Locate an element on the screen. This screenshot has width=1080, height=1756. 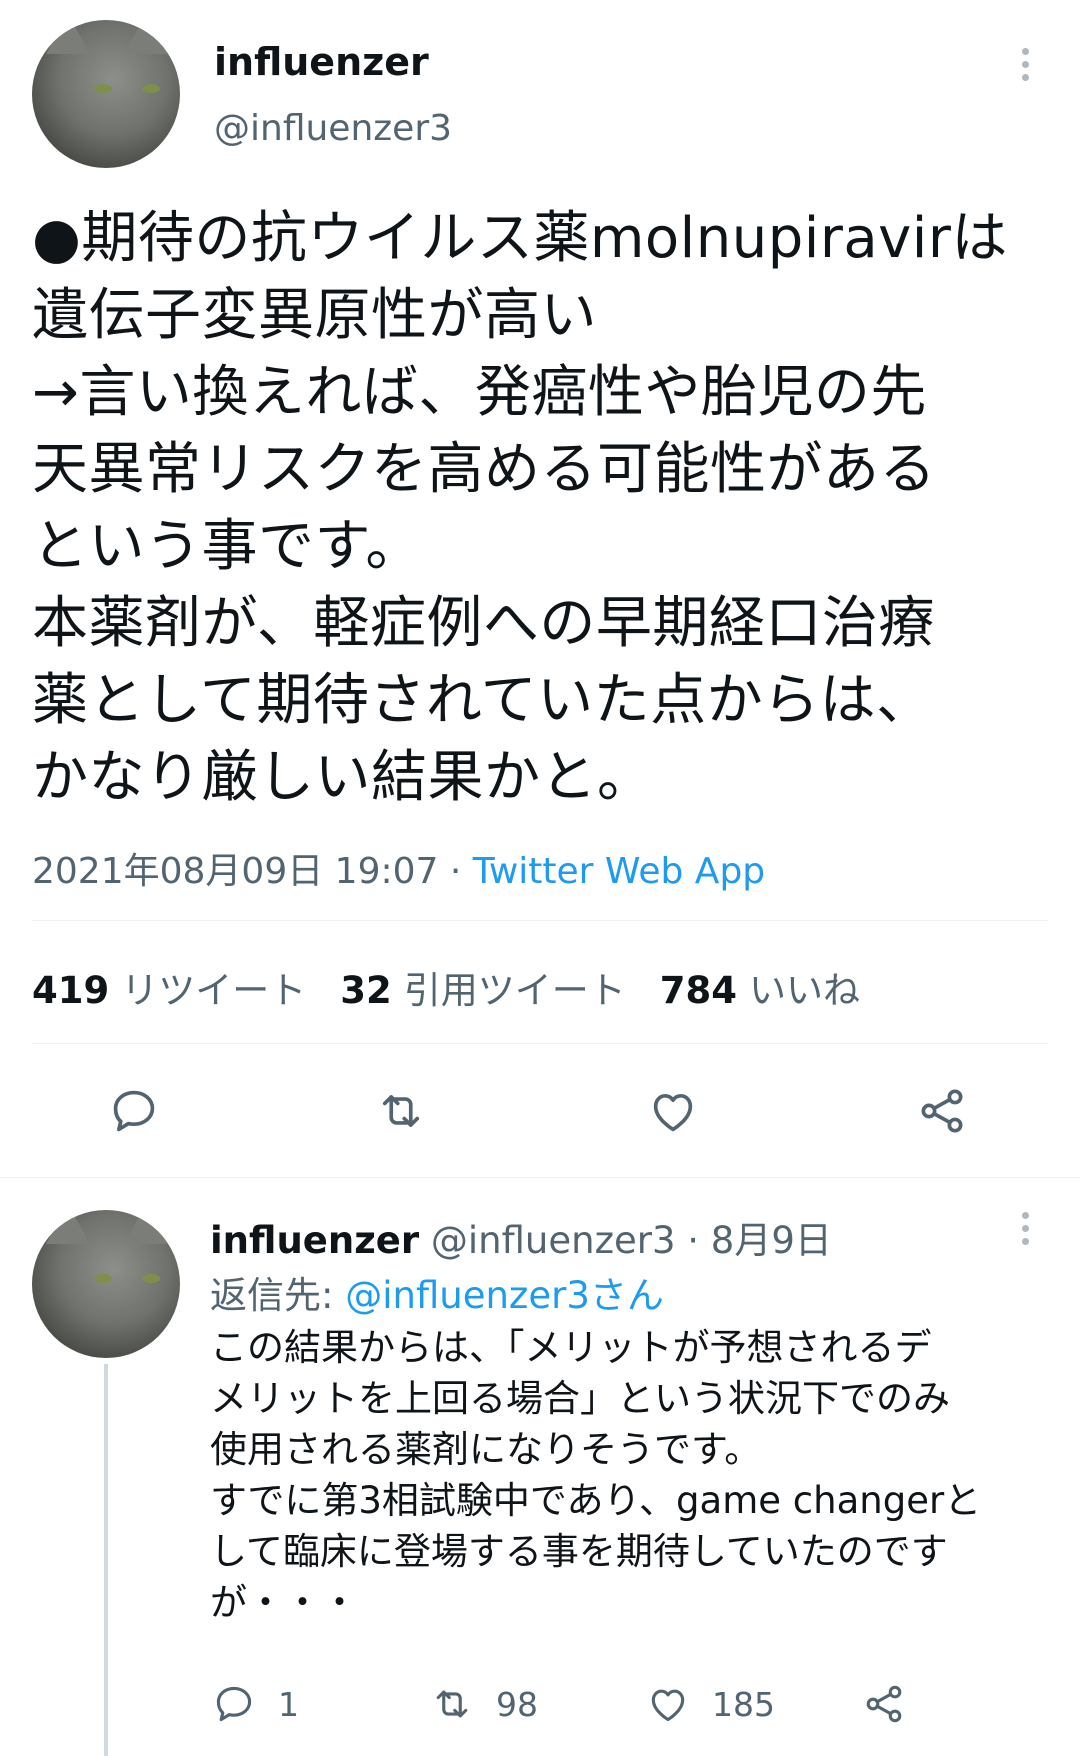
thread-line is located at coordinates (106, 1560).